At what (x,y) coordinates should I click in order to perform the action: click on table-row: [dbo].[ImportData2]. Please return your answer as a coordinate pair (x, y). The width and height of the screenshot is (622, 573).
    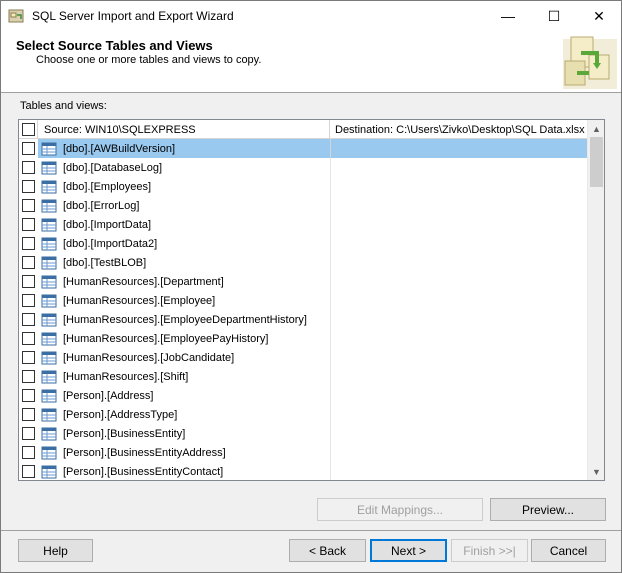
    Looking at the image, I should click on (303, 243).